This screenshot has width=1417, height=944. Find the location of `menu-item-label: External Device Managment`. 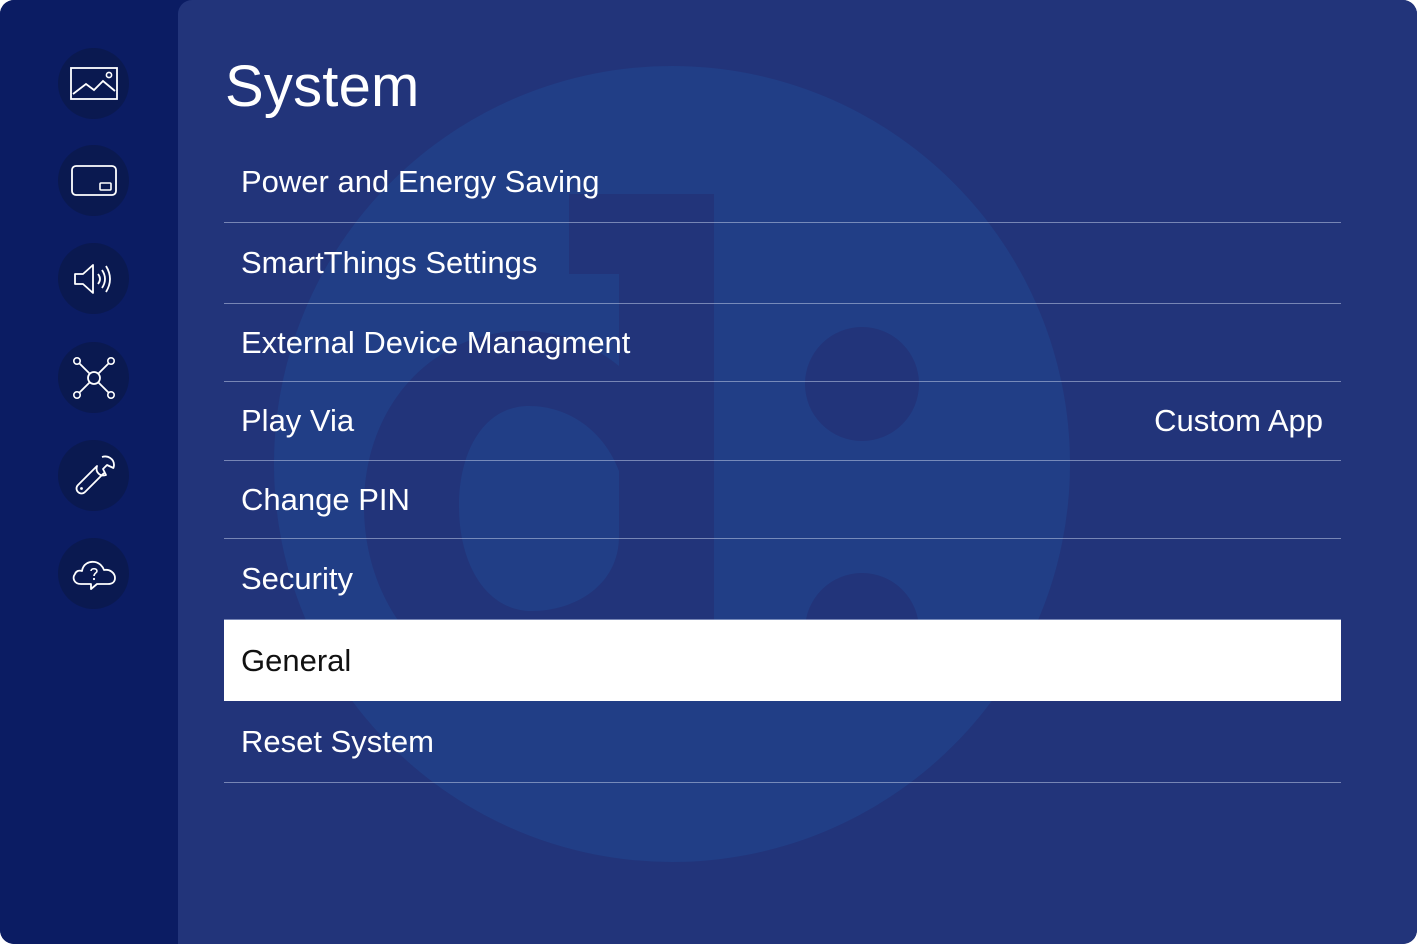

menu-item-label: External Device Managment is located at coordinates (436, 342).